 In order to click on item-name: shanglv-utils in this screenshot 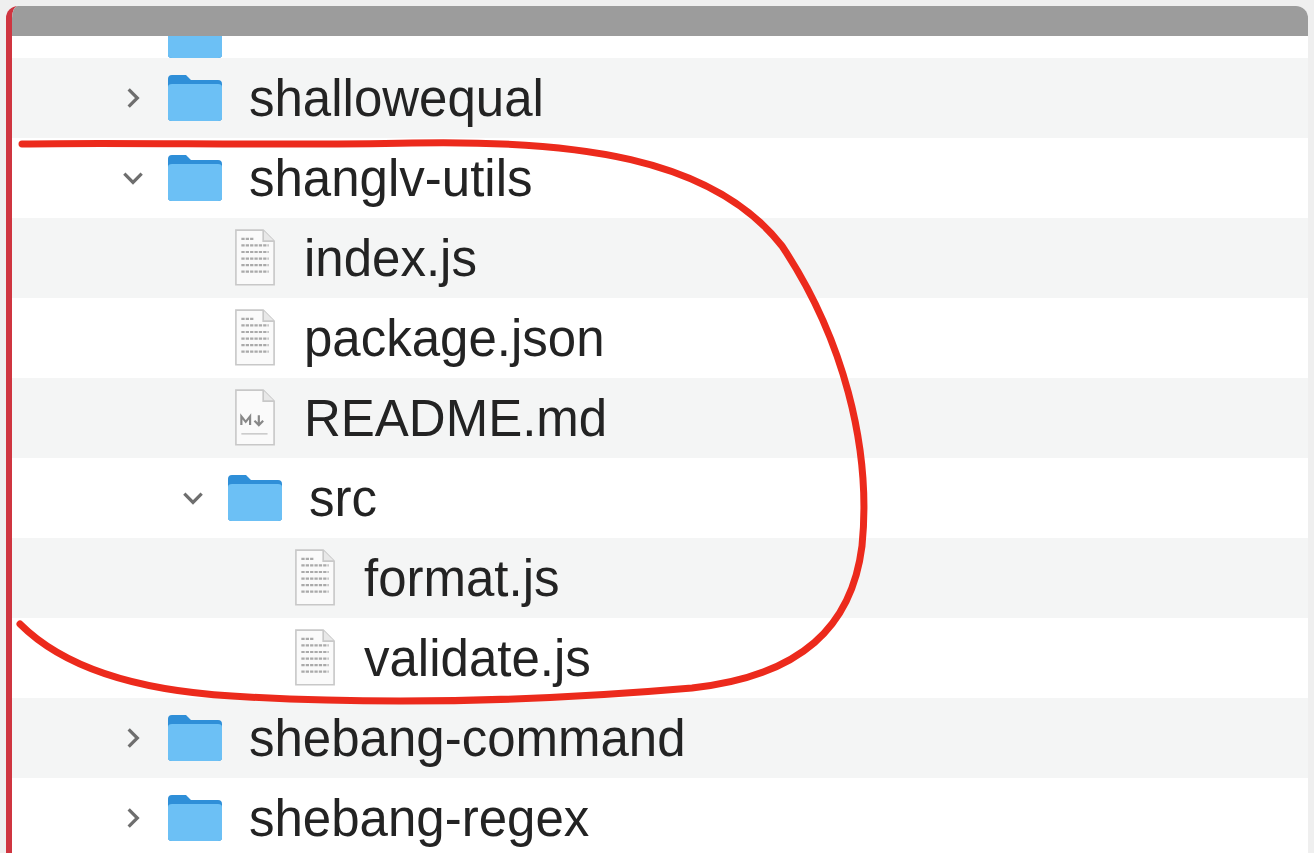, I will do `click(391, 178)`.